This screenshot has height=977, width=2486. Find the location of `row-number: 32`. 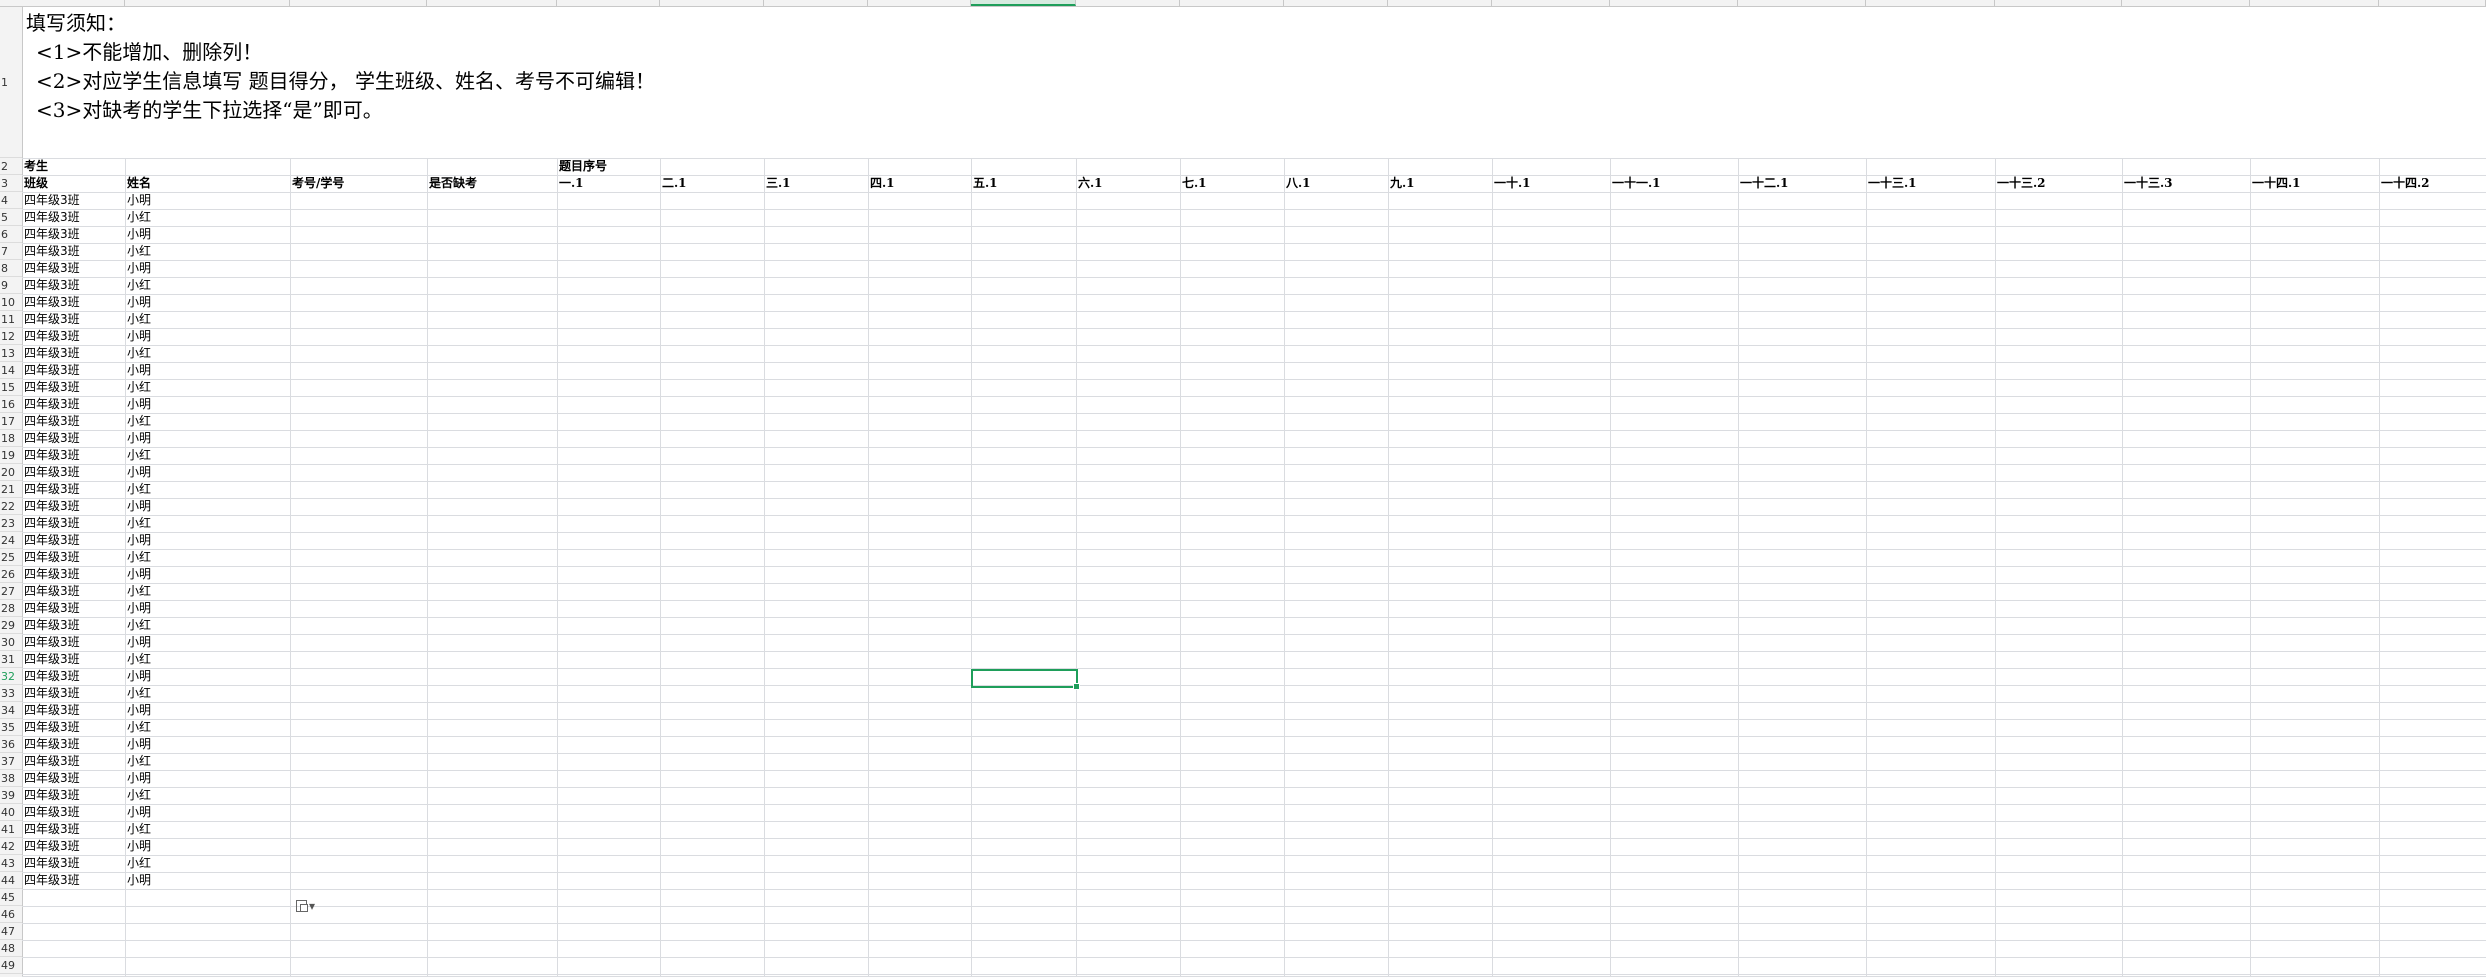

row-number: 32 is located at coordinates (11, 676).